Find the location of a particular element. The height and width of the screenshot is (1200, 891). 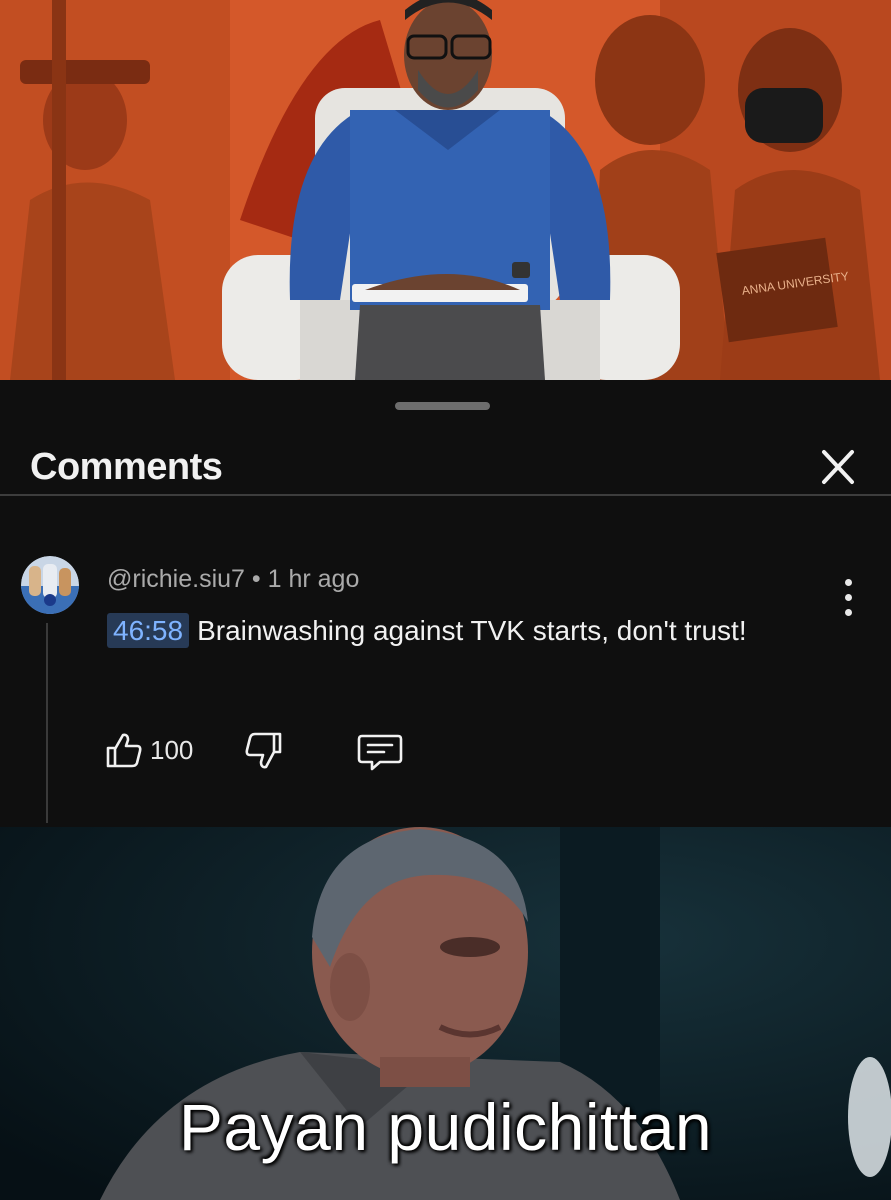

comment-username: @richie.siu7 is located at coordinates (176, 579).